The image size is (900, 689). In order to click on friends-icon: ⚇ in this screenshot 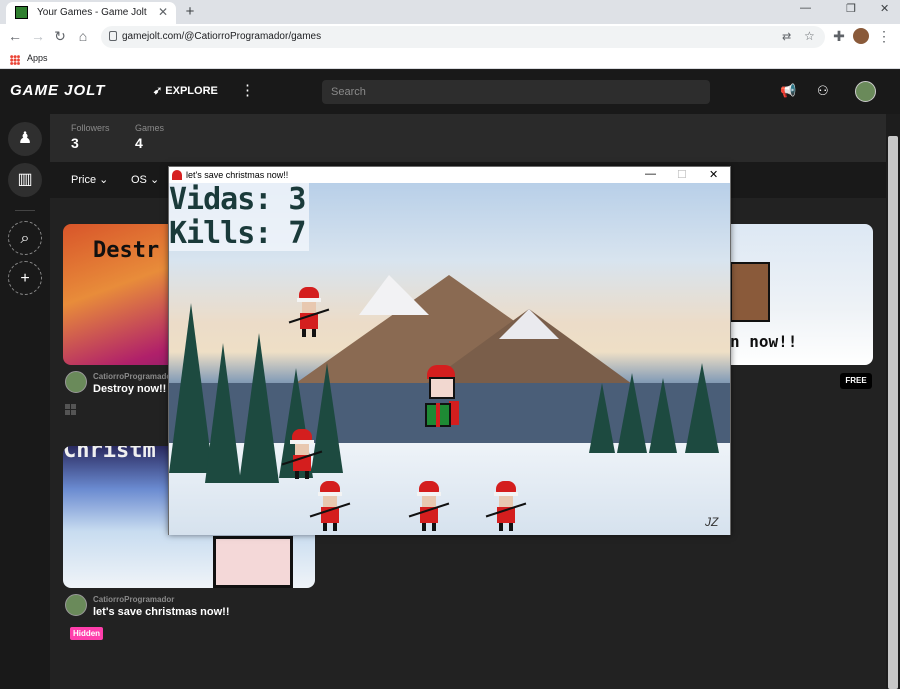, I will do `click(823, 91)`.